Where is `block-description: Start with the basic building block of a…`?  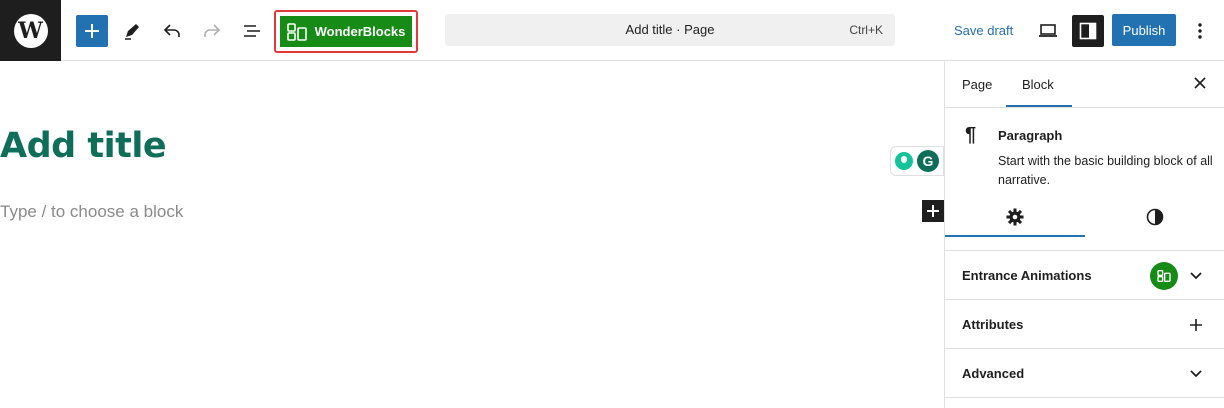 block-description: Start with the basic building block of a… is located at coordinates (1105, 170).